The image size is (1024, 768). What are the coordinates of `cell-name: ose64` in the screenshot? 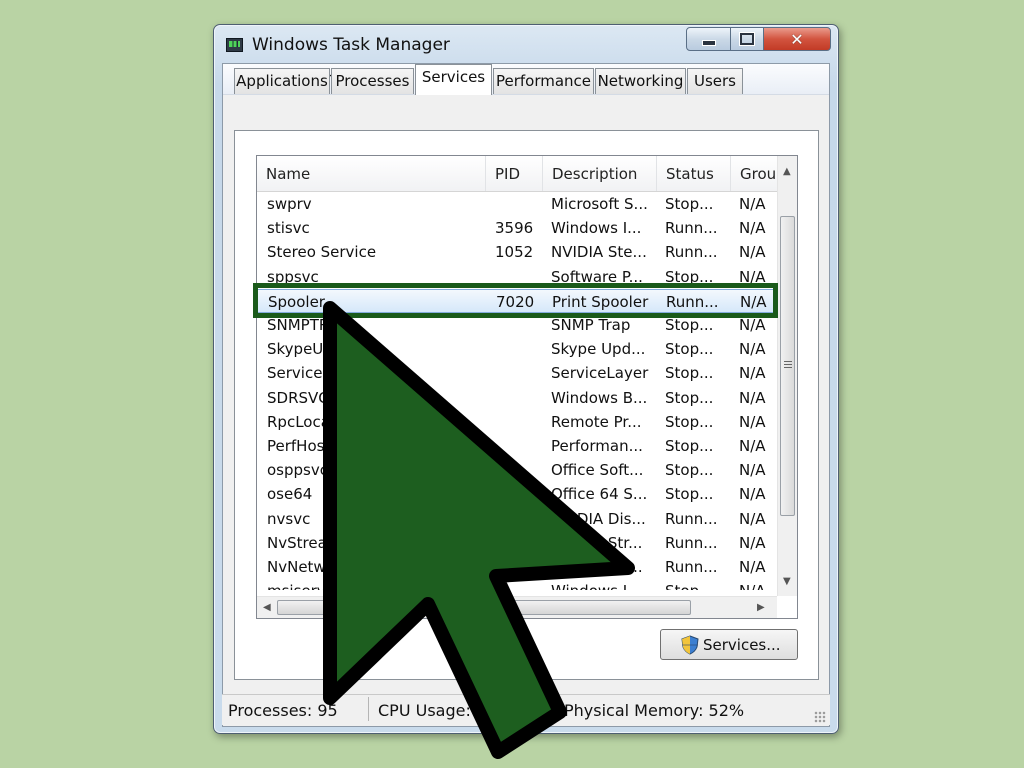 It's located at (290, 494).